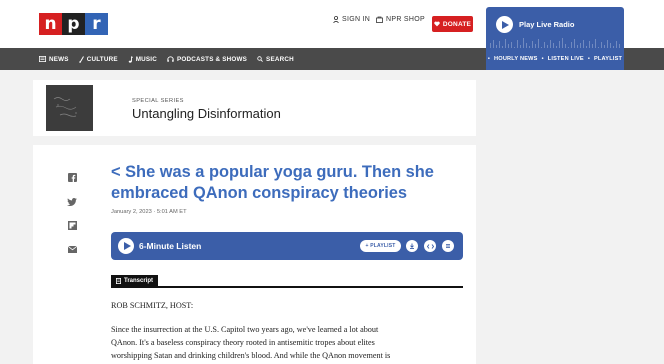 This screenshot has height=364, width=664. What do you see at coordinates (59, 59) in the screenshot?
I see `nav-news-label: NEWS` at bounding box center [59, 59].